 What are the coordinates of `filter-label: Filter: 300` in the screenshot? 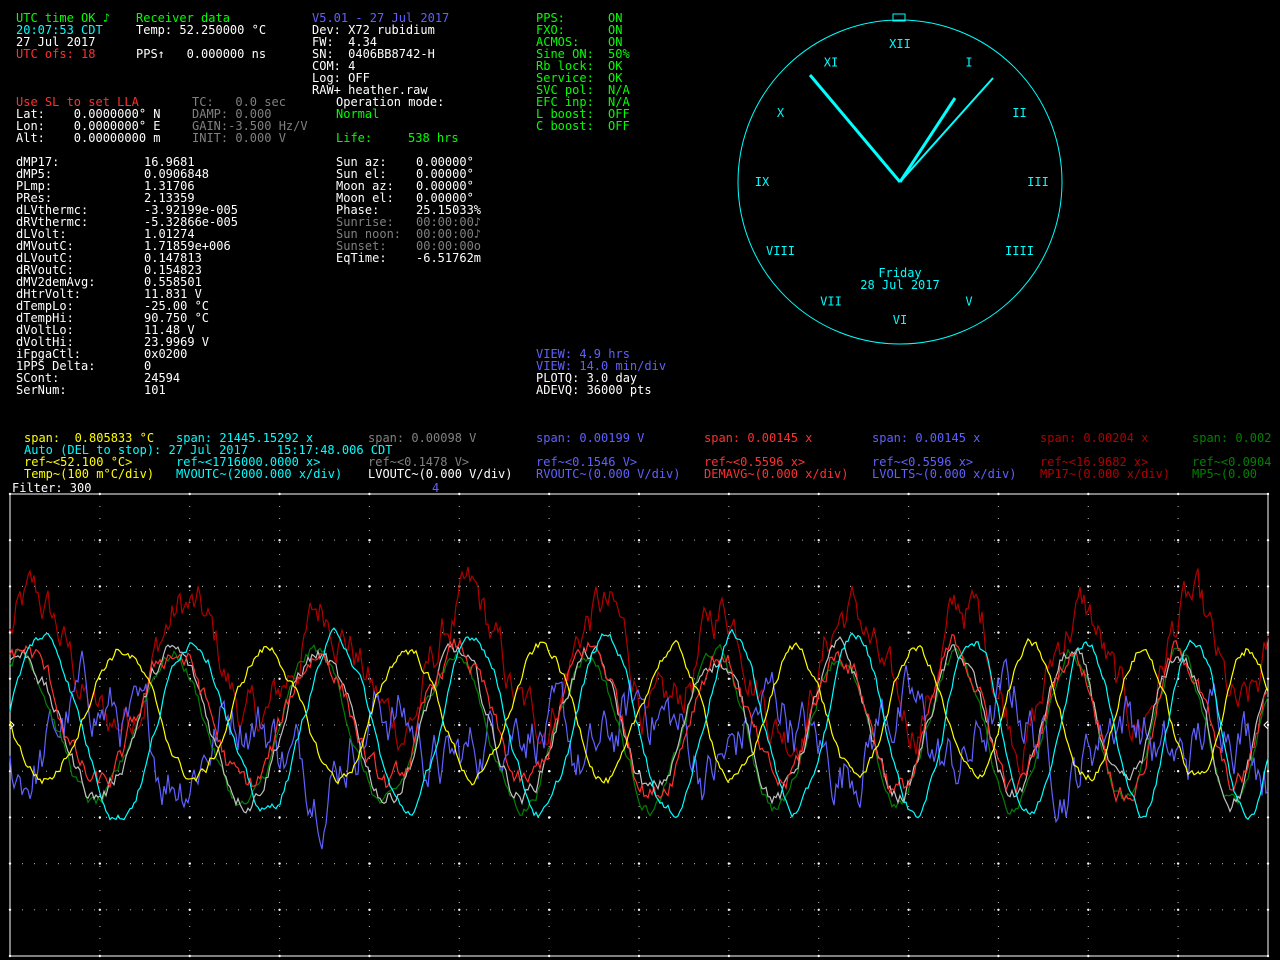 It's located at (52, 488).